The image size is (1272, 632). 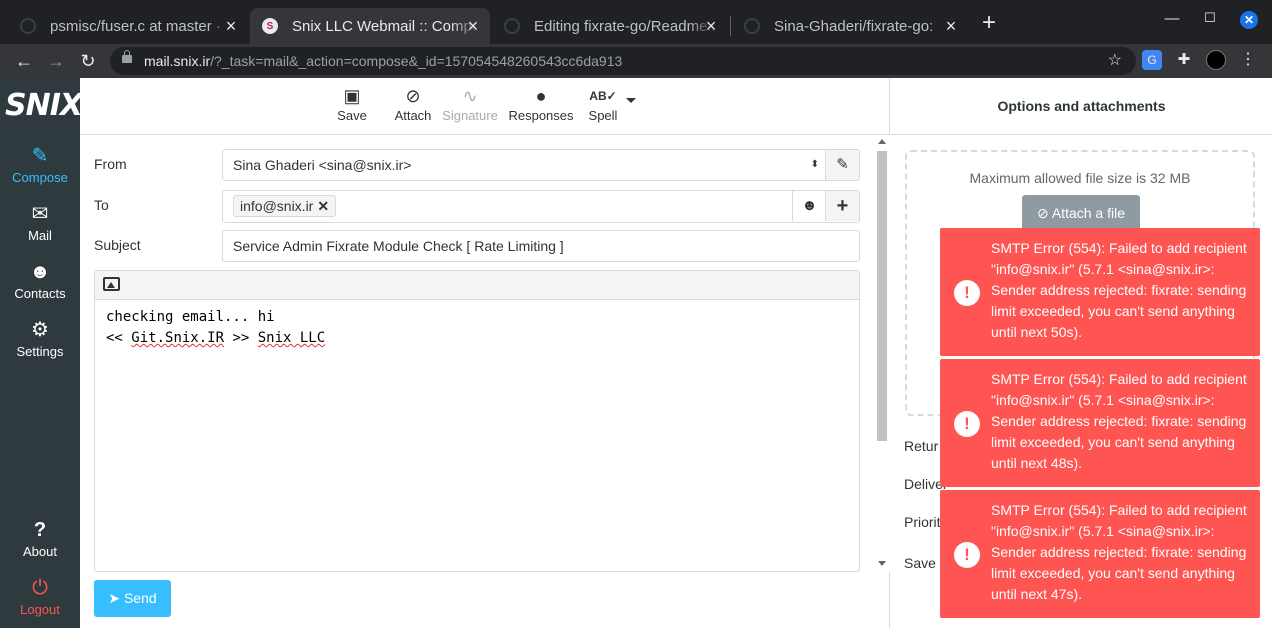 I want to click on attach-label: Attach, so click(x=413, y=115).